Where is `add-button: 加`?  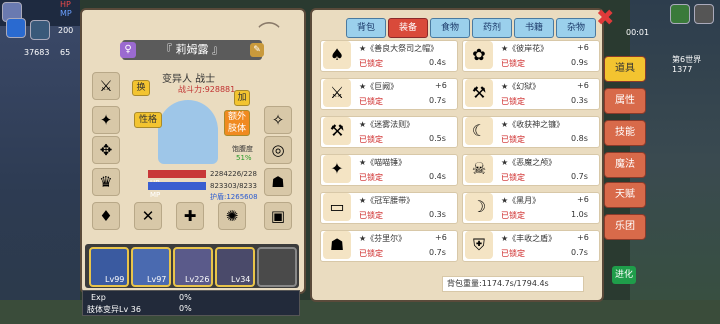 add-button: 加 is located at coordinates (242, 98).